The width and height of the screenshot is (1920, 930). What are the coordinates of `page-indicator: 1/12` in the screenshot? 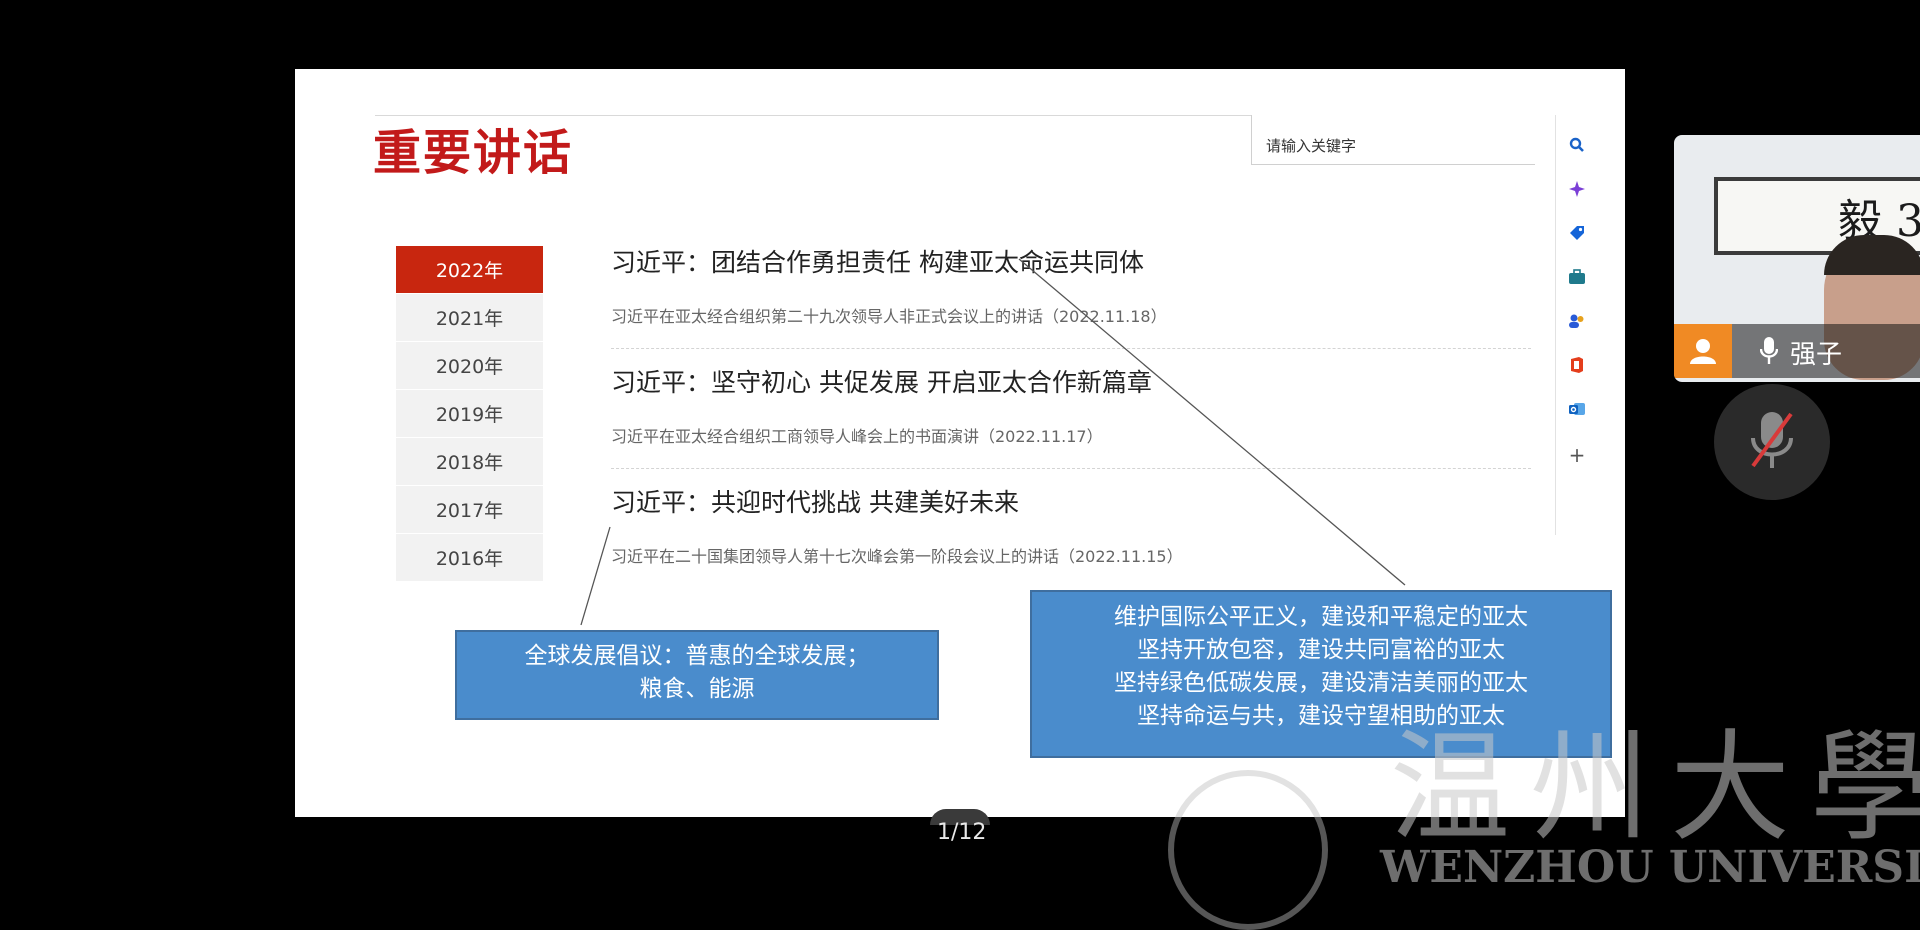 It's located at (962, 832).